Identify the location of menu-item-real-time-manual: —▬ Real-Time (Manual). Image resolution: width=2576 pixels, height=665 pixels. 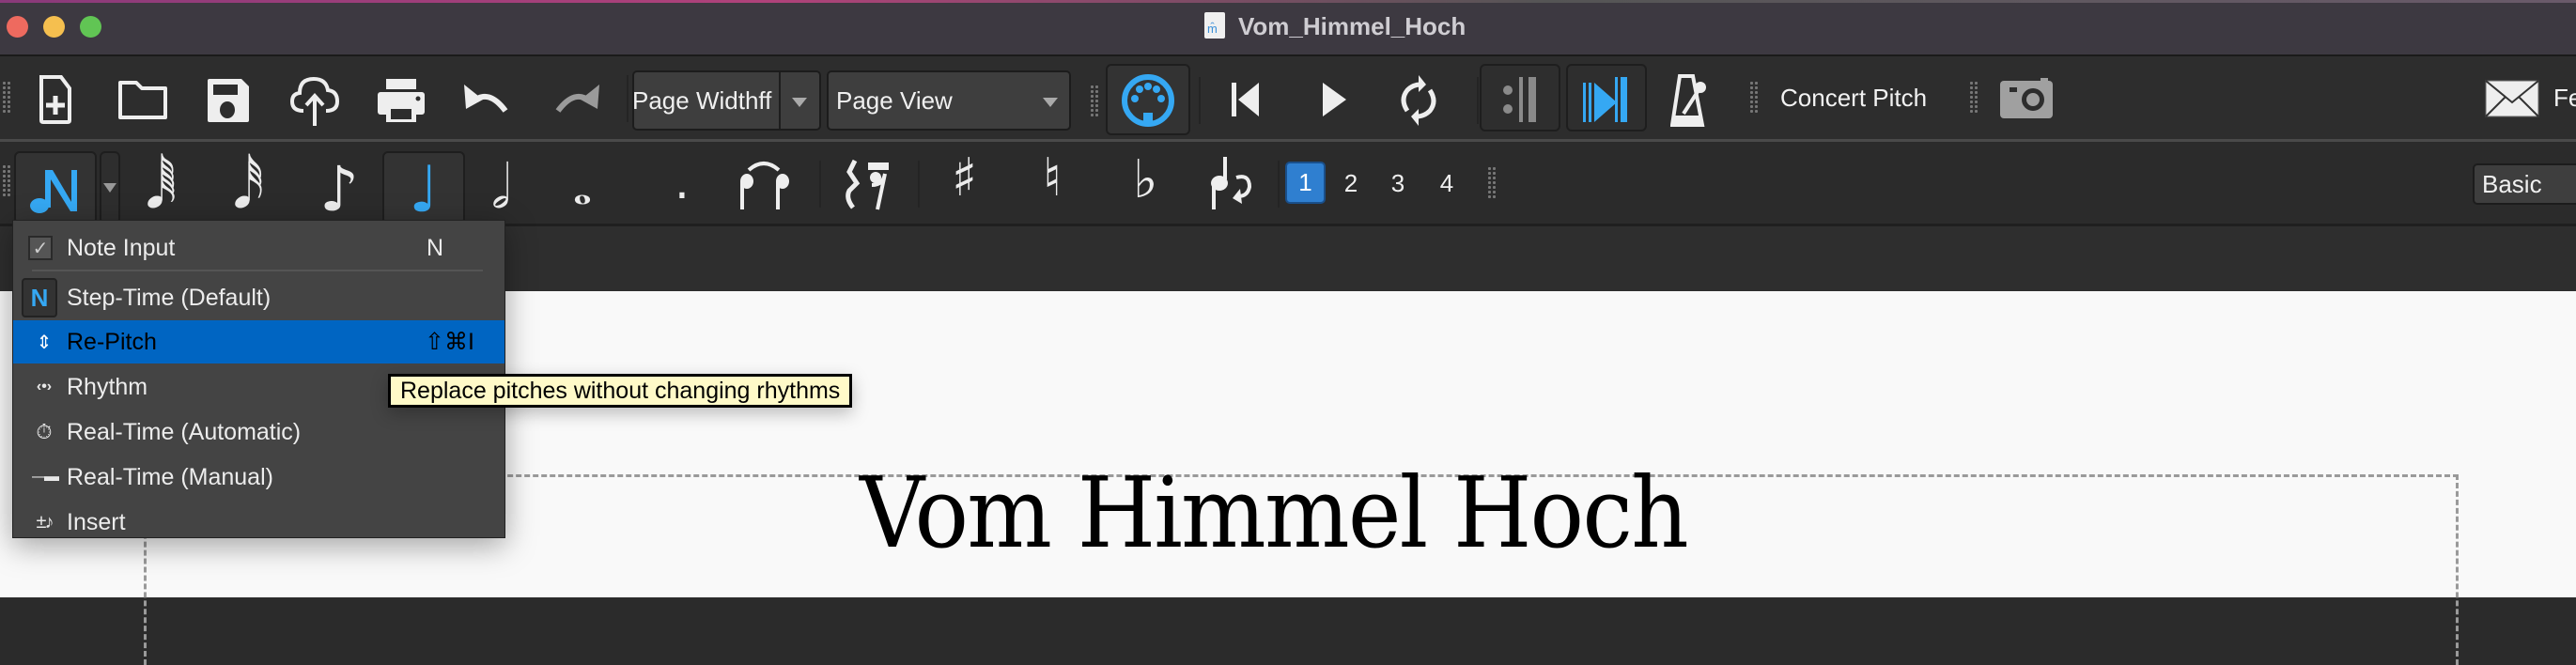
(258, 478).